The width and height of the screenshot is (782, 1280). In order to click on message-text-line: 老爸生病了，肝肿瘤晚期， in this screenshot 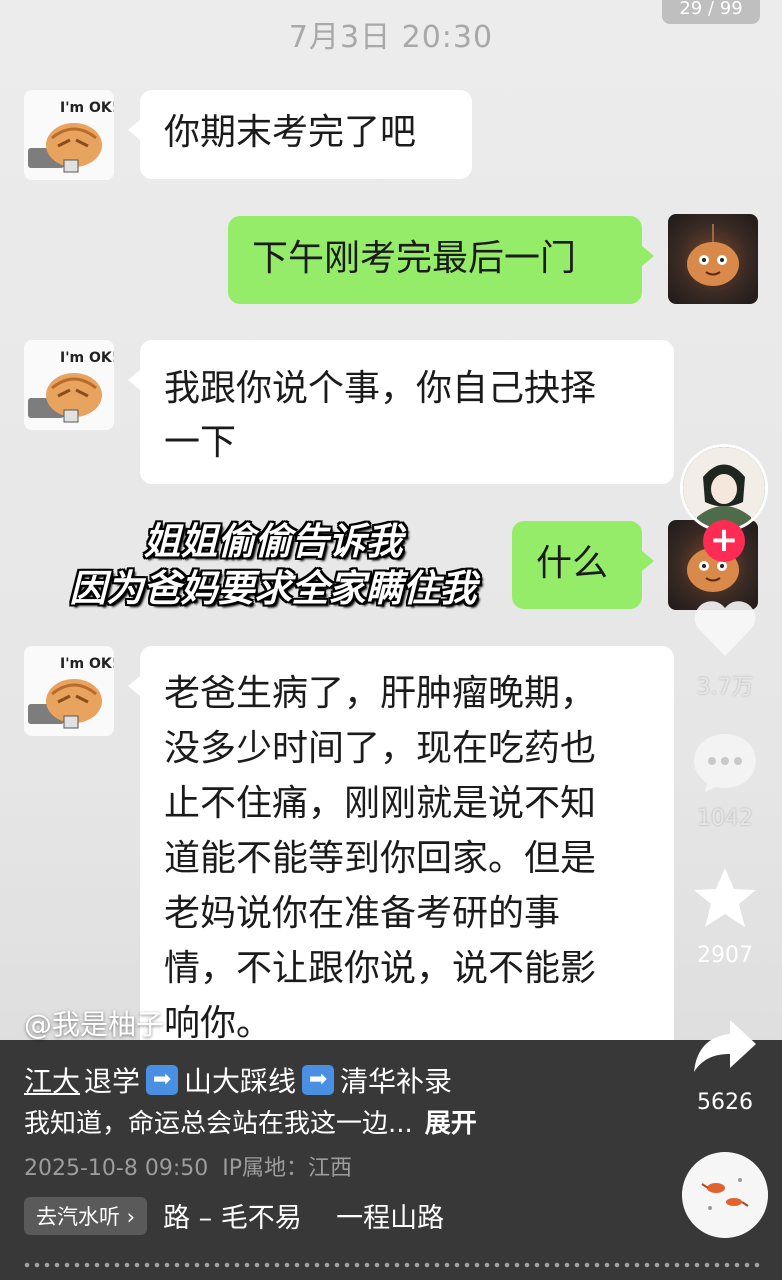, I will do `click(380, 693)`.